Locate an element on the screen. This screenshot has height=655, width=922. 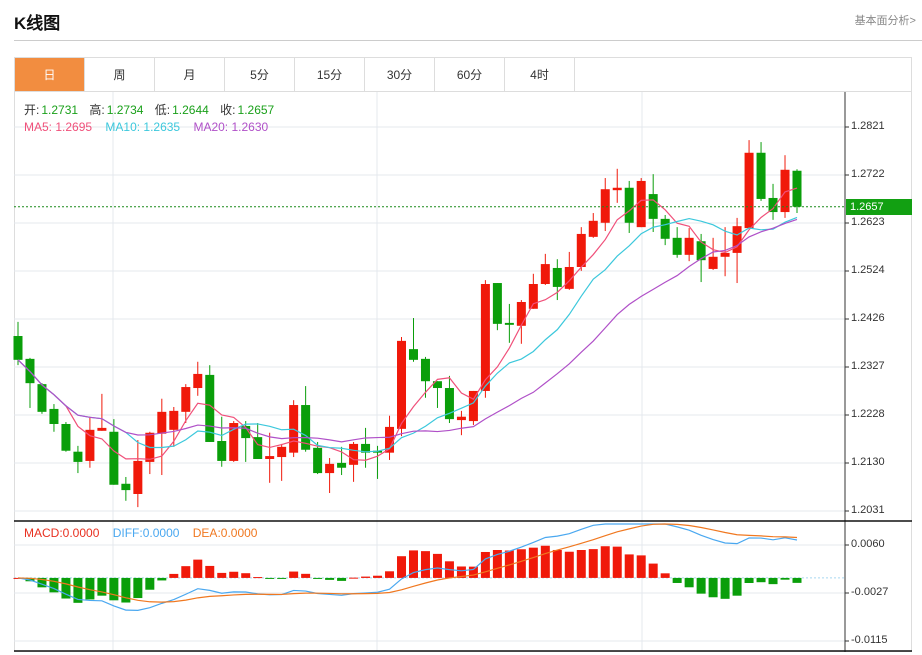
close-label: 收: is located at coordinates (228, 110).